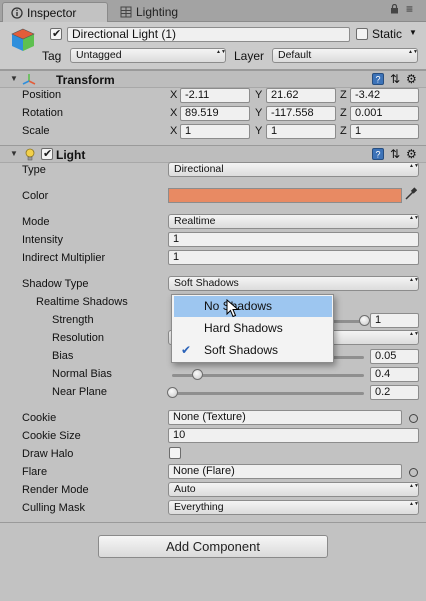 Image resolution: width=426 pixels, height=601 pixels. I want to click on scale-x-label: X, so click(173, 131).